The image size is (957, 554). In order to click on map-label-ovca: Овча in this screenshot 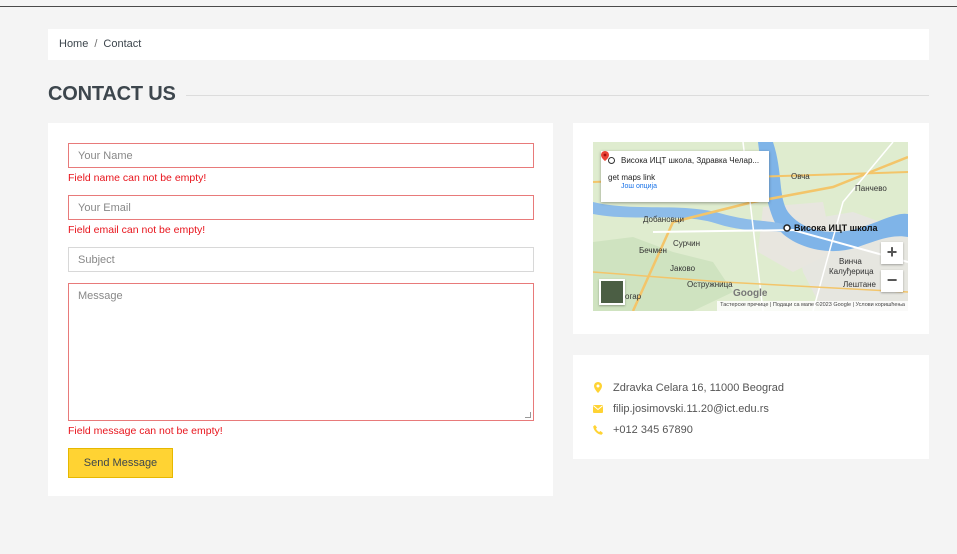, I will do `click(800, 176)`.